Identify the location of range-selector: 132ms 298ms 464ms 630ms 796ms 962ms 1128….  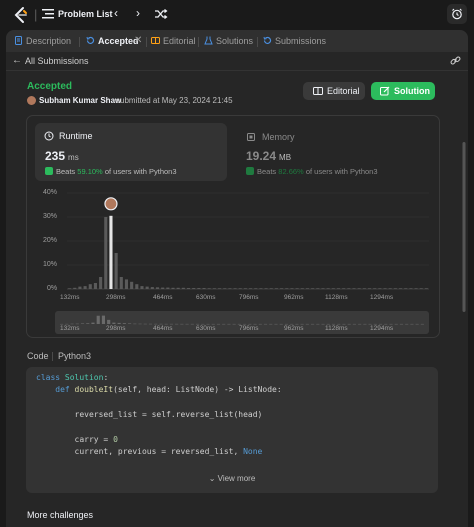
(242, 322).